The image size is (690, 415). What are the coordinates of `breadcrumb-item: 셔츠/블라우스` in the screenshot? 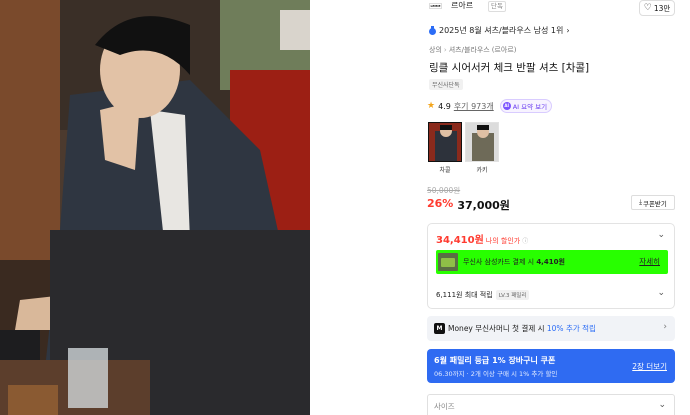 It's located at (469, 50).